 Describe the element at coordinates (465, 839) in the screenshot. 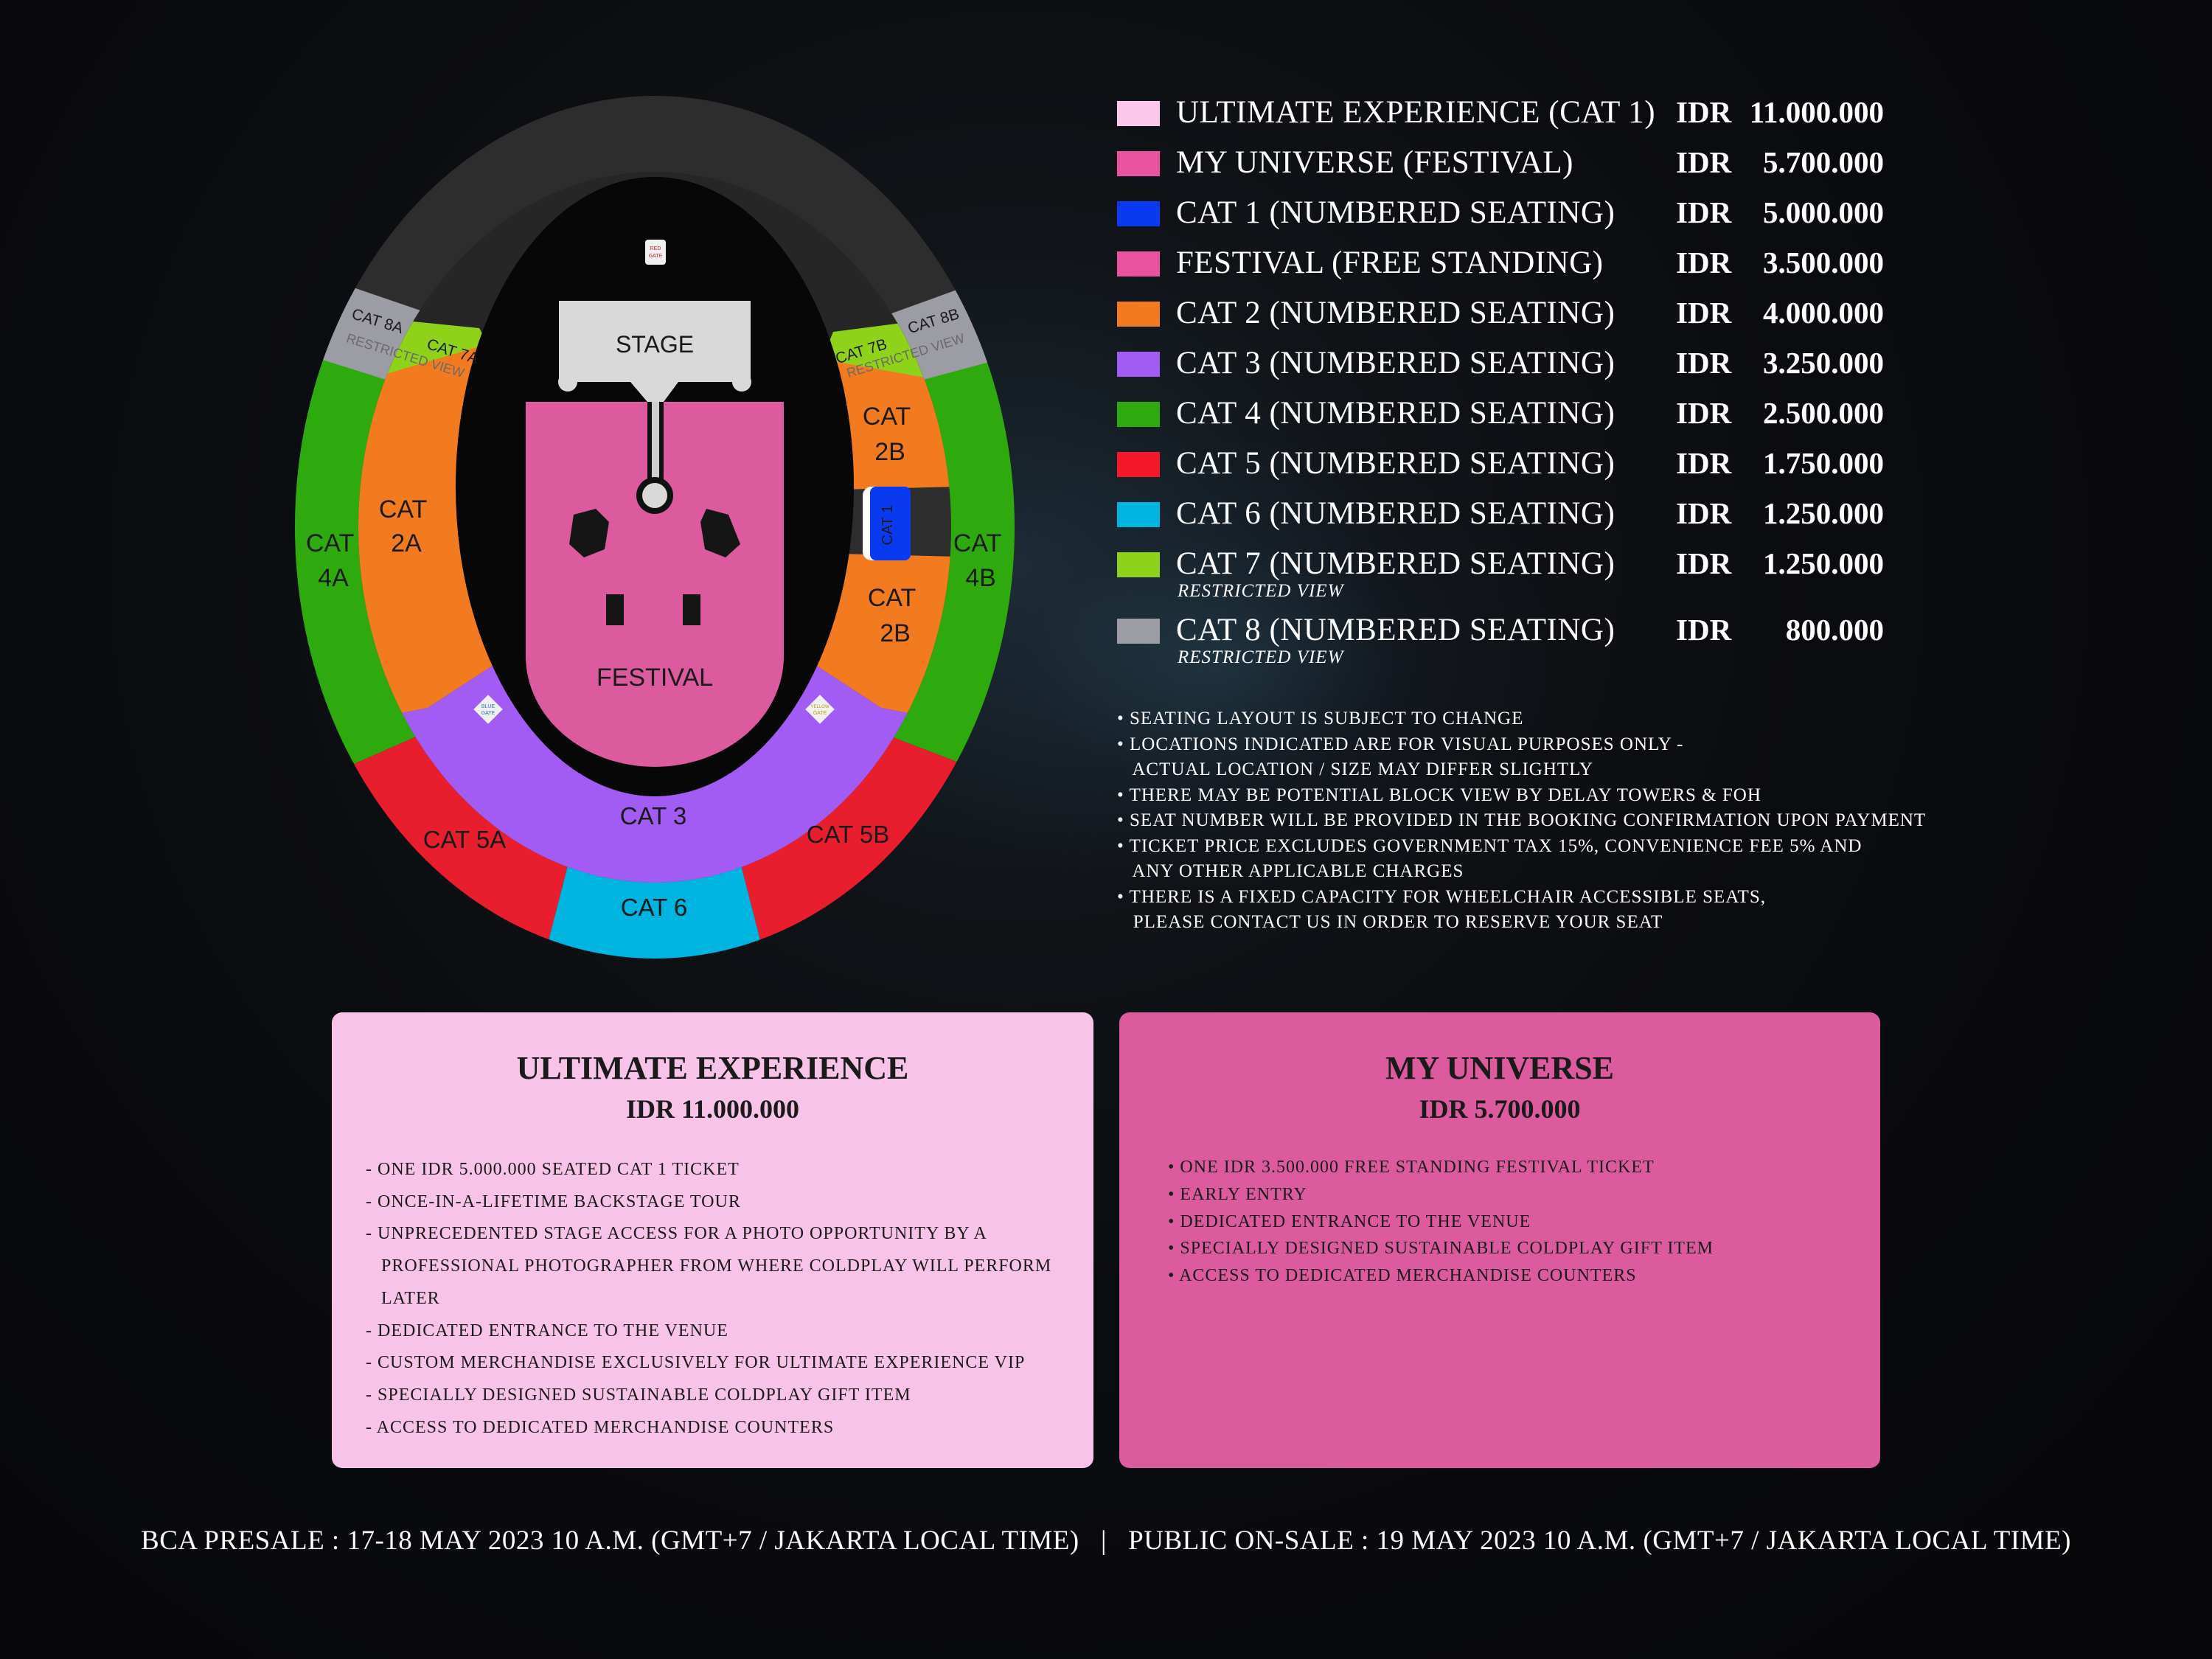

I see `label-cat5a: CAT 5A` at that location.